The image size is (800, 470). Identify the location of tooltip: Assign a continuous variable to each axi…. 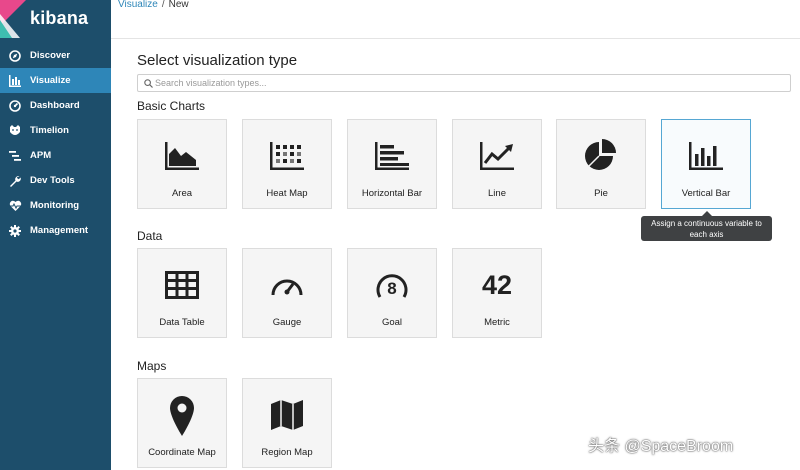
(706, 226).